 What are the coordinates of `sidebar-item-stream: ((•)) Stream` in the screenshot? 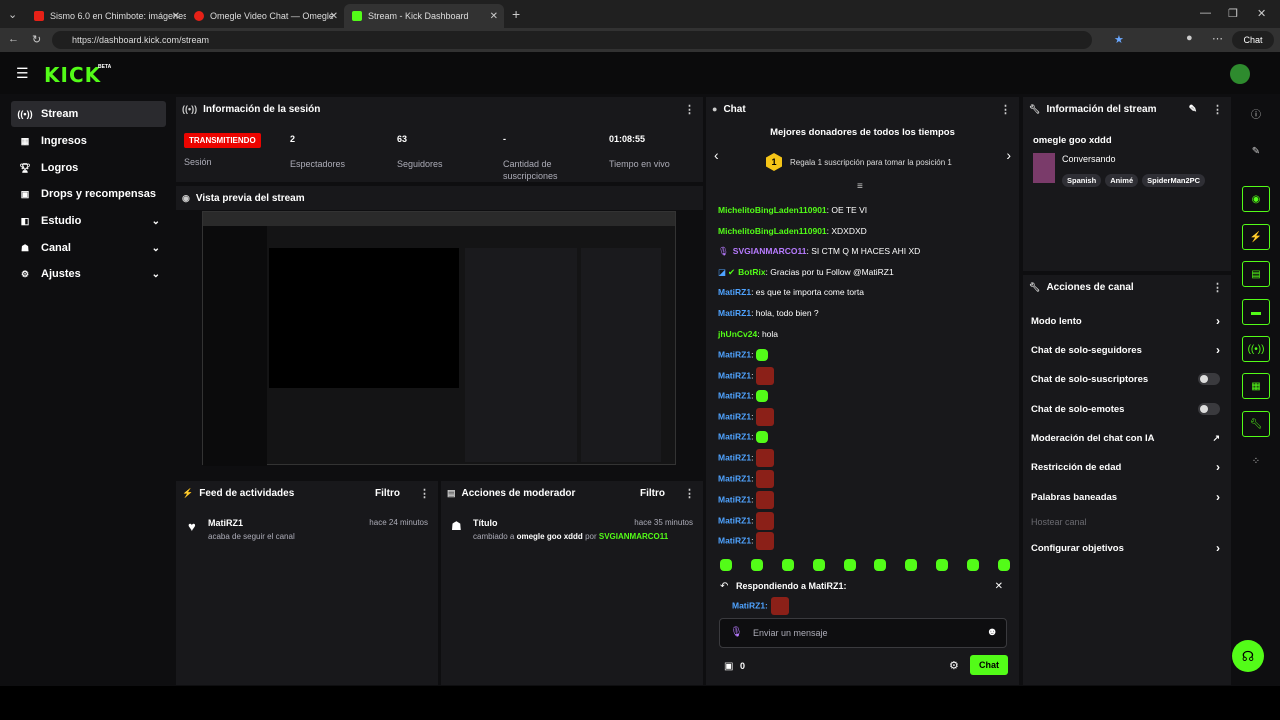 It's located at (88, 114).